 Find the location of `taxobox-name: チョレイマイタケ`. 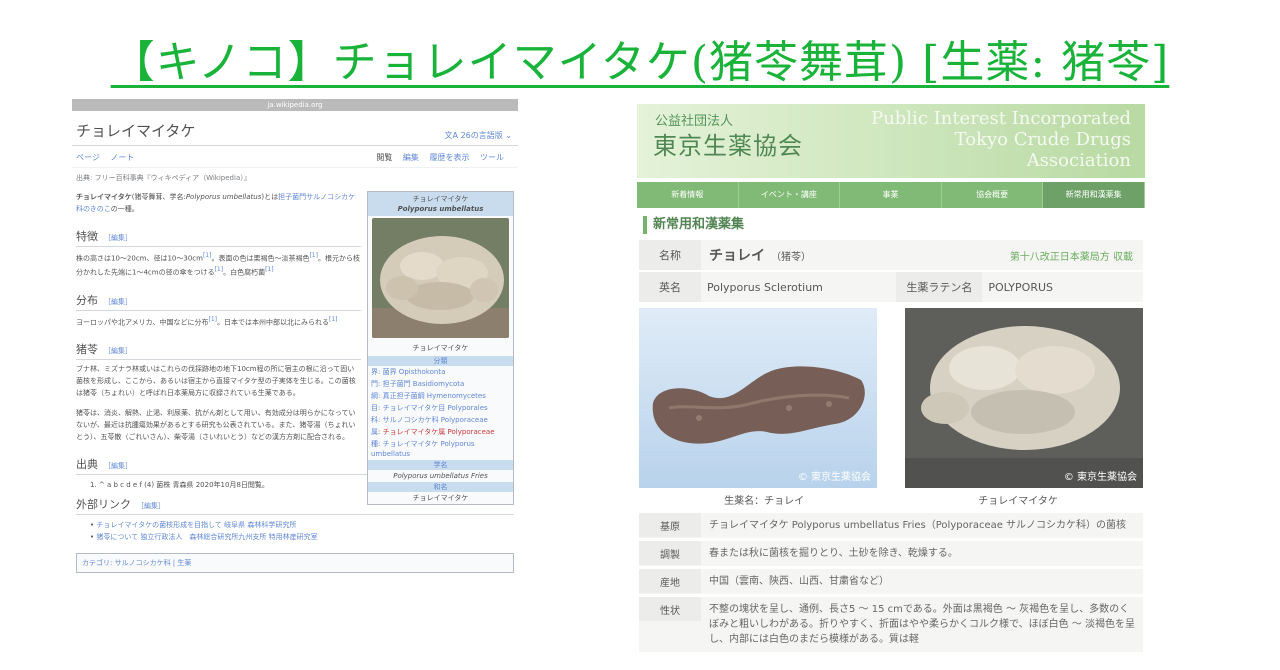

taxobox-name: チョレイマイタケ is located at coordinates (440, 199).